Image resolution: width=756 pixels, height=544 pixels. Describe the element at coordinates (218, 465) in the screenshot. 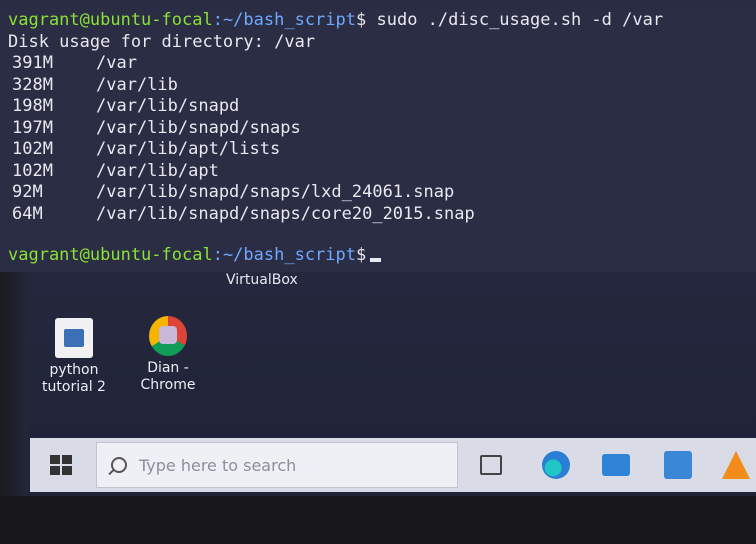

I see `search-placeholder: Type here to search` at that location.